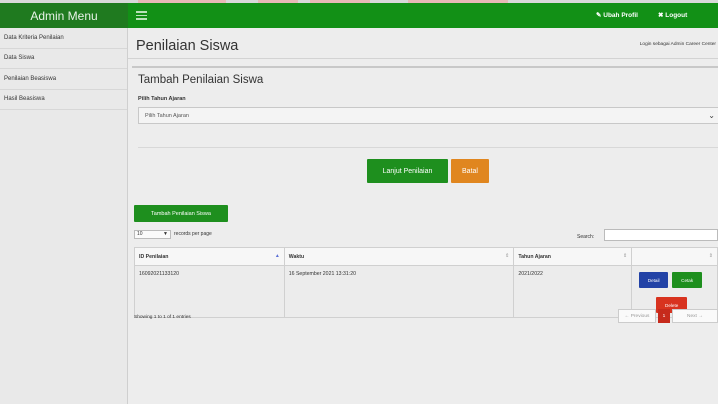  Describe the element at coordinates (664, 316) in the screenshot. I see `pagination-page-1: 1` at that location.